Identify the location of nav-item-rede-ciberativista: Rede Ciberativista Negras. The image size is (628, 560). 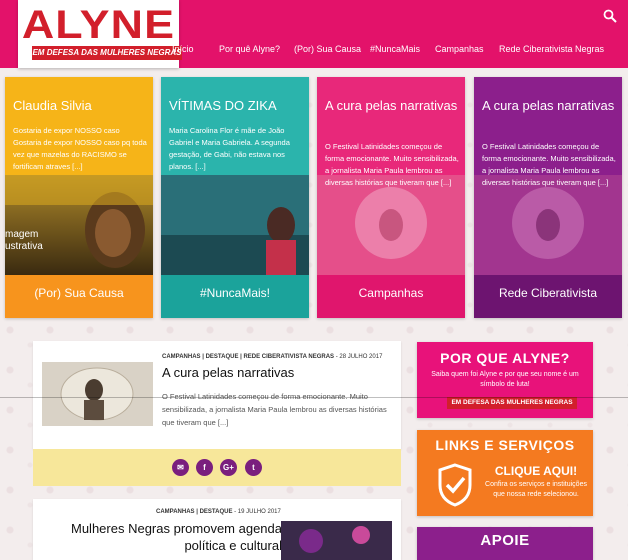
(551, 49).